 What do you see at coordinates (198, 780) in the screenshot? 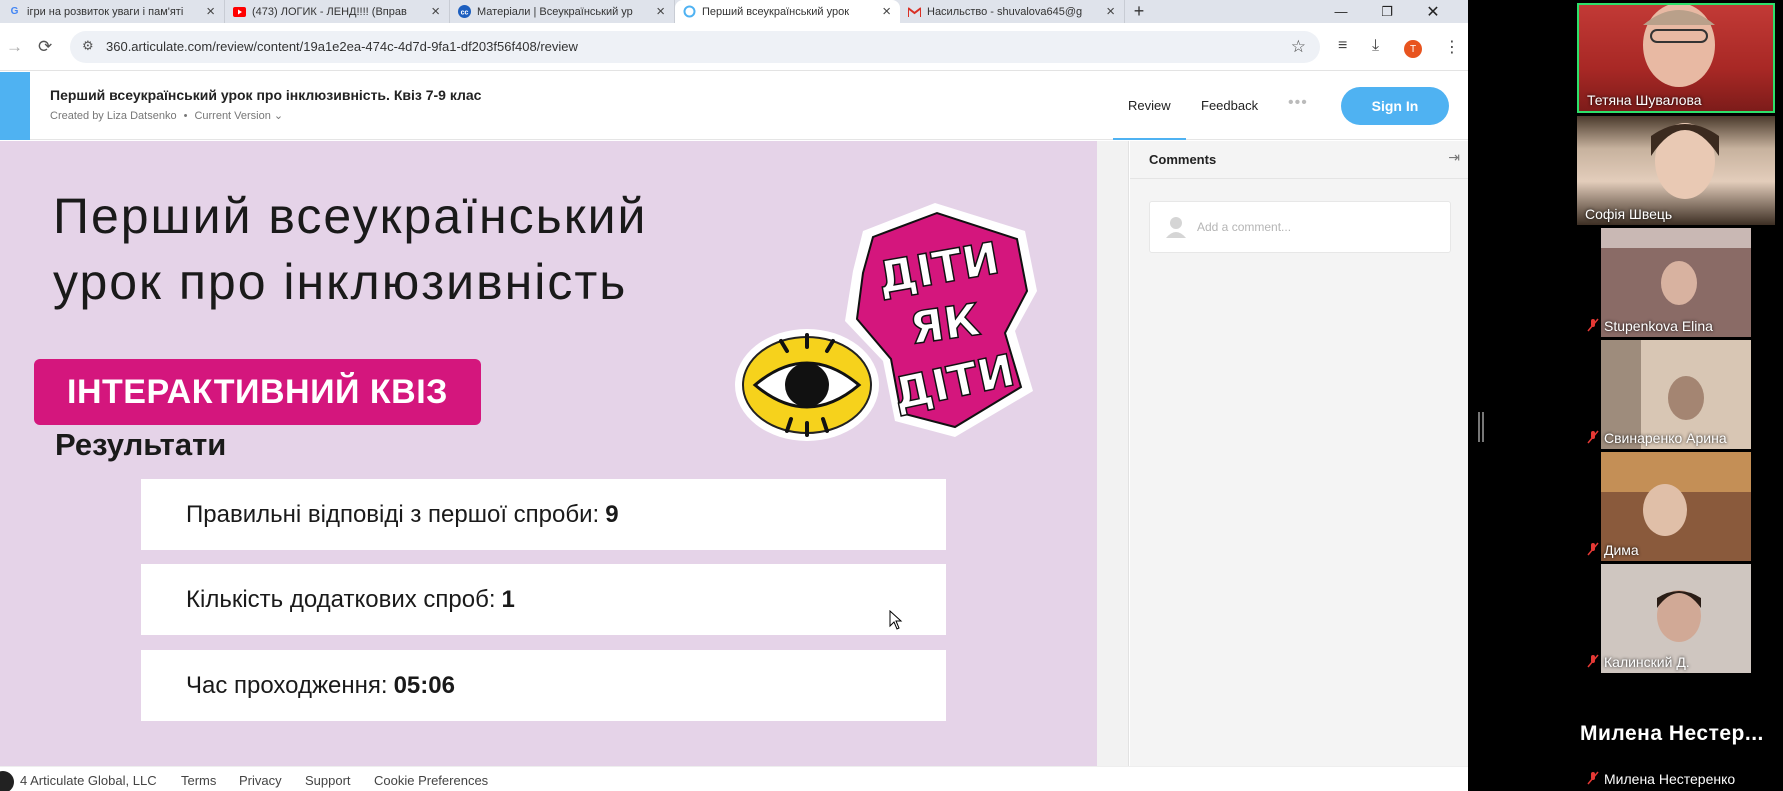
I see `footer-link-terms: Terms` at bounding box center [198, 780].